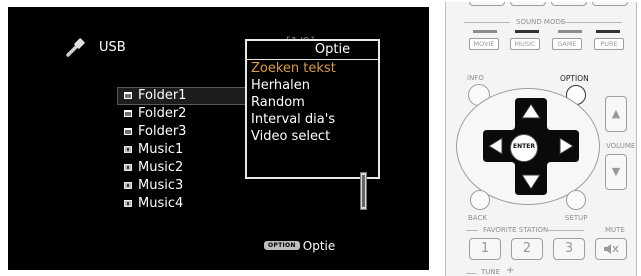 The width and height of the screenshot is (641, 276). I want to click on option-badge: OPTION, so click(282, 245).